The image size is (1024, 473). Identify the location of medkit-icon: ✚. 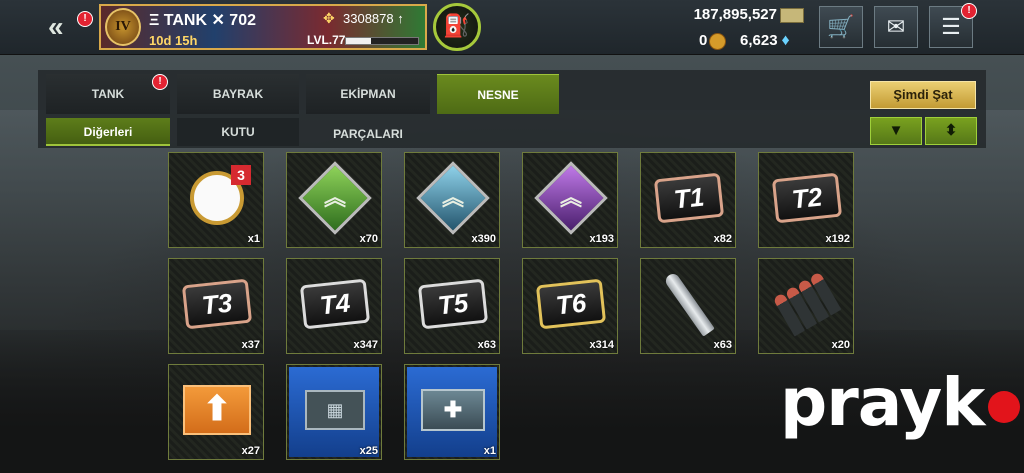
(453, 410).